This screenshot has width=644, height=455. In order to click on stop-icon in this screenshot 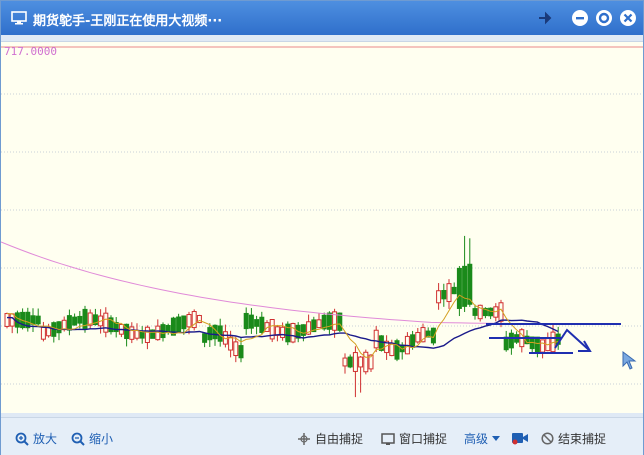, I will do `click(547, 438)`.